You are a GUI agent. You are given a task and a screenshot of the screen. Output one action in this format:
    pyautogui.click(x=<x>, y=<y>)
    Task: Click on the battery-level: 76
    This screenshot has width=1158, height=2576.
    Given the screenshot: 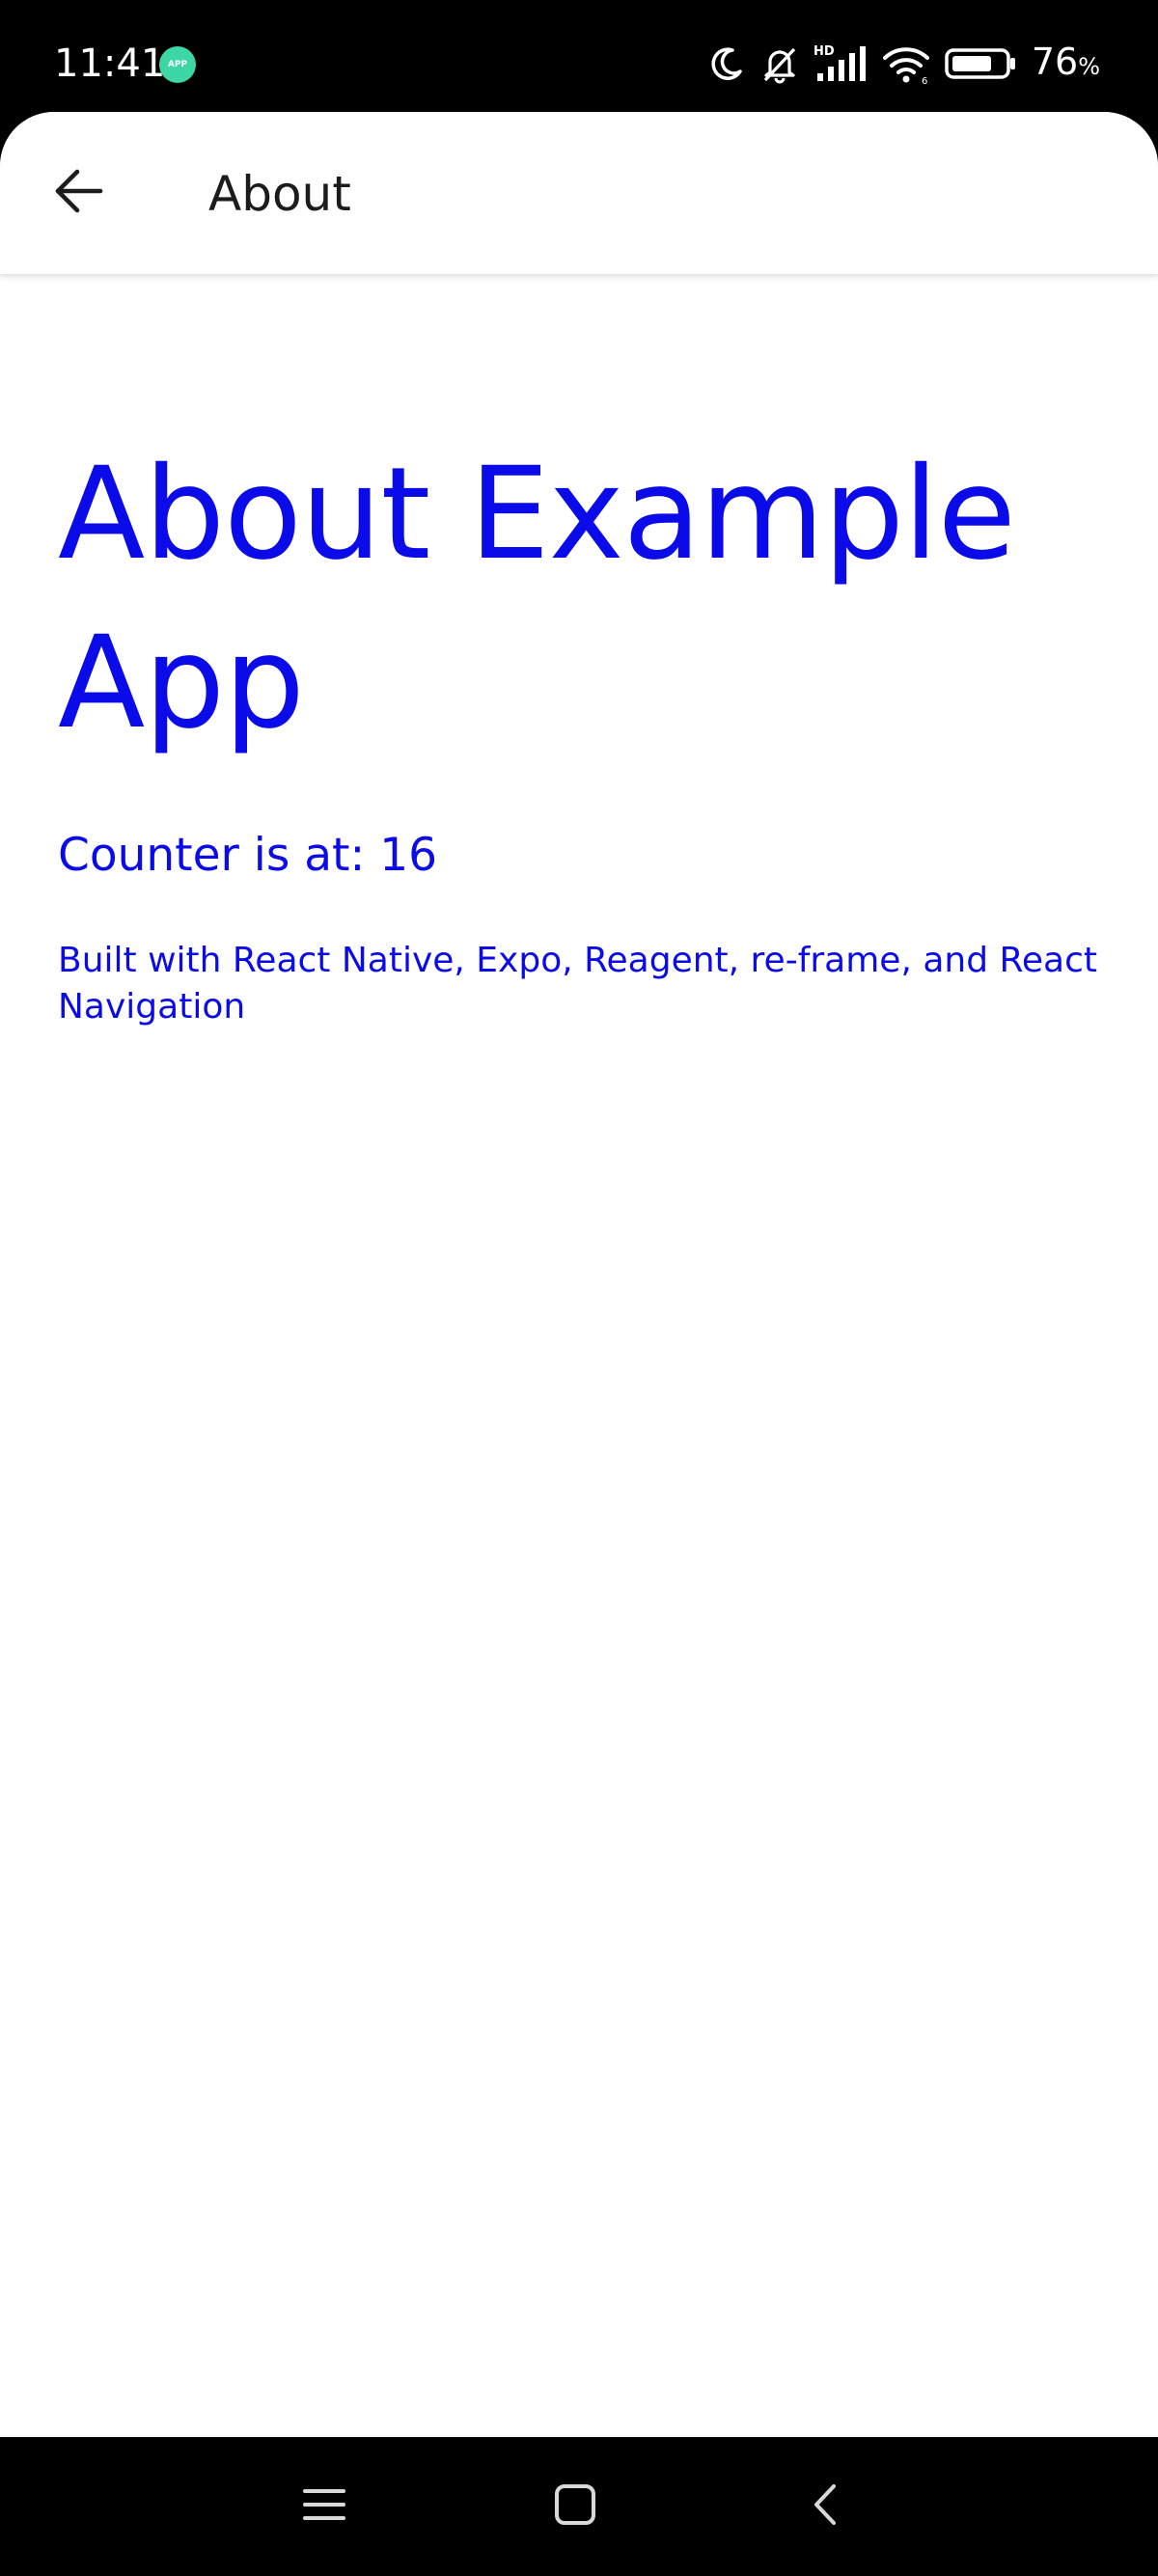 What is the action you would take?
    pyautogui.click(x=1055, y=61)
    